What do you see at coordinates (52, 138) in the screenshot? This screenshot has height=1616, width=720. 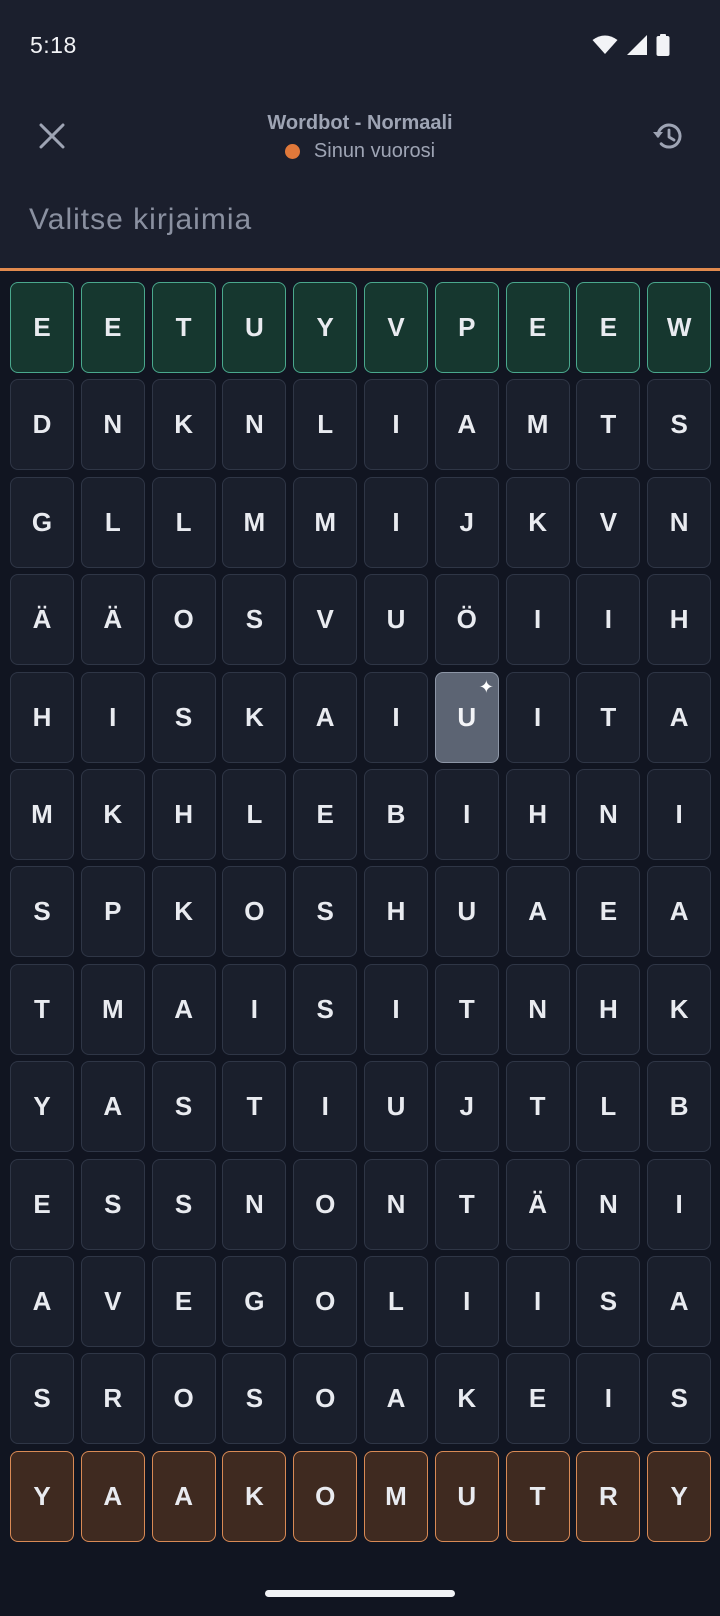 I see `close-button` at bounding box center [52, 138].